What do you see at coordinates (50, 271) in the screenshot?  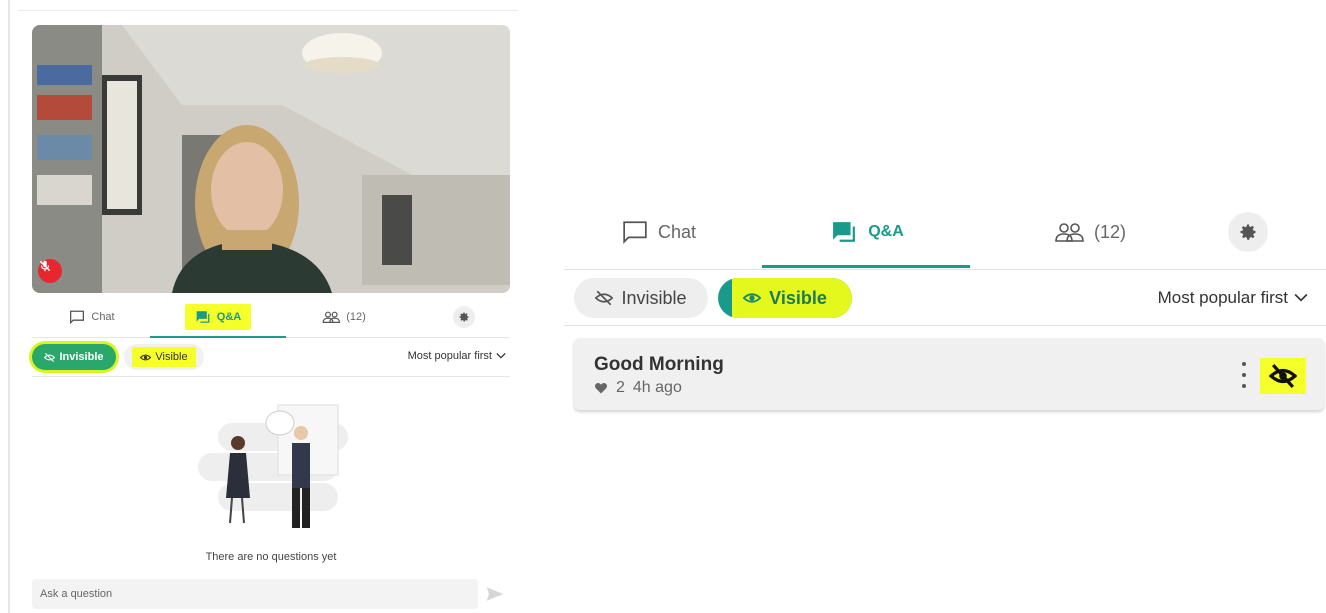 I see `mic-muted-icon` at bounding box center [50, 271].